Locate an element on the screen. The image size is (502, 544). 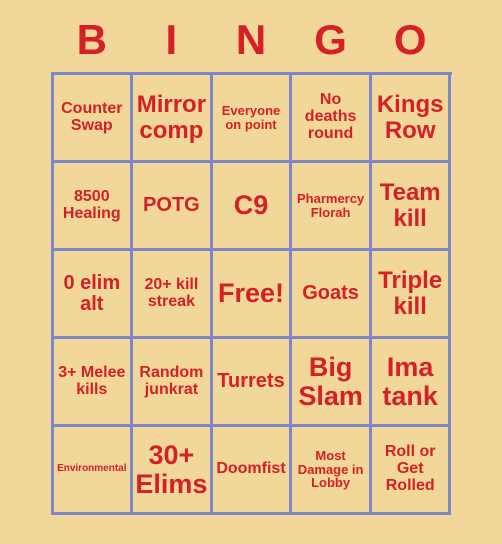
bingo-cell: Everyone on point is located at coordinates (252, 119).